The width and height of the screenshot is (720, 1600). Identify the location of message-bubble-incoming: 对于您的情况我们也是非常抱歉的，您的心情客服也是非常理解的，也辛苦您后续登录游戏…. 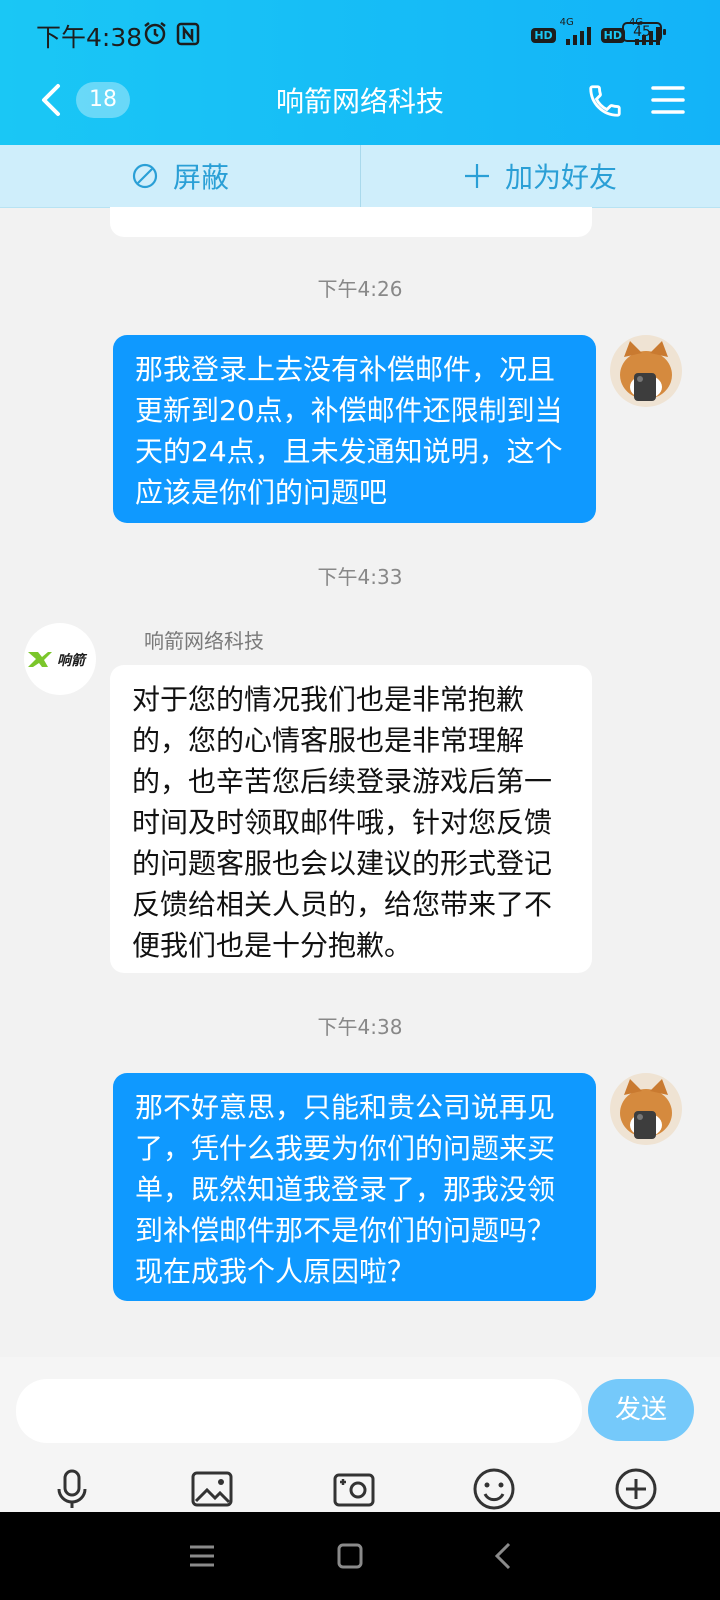
(351, 819).